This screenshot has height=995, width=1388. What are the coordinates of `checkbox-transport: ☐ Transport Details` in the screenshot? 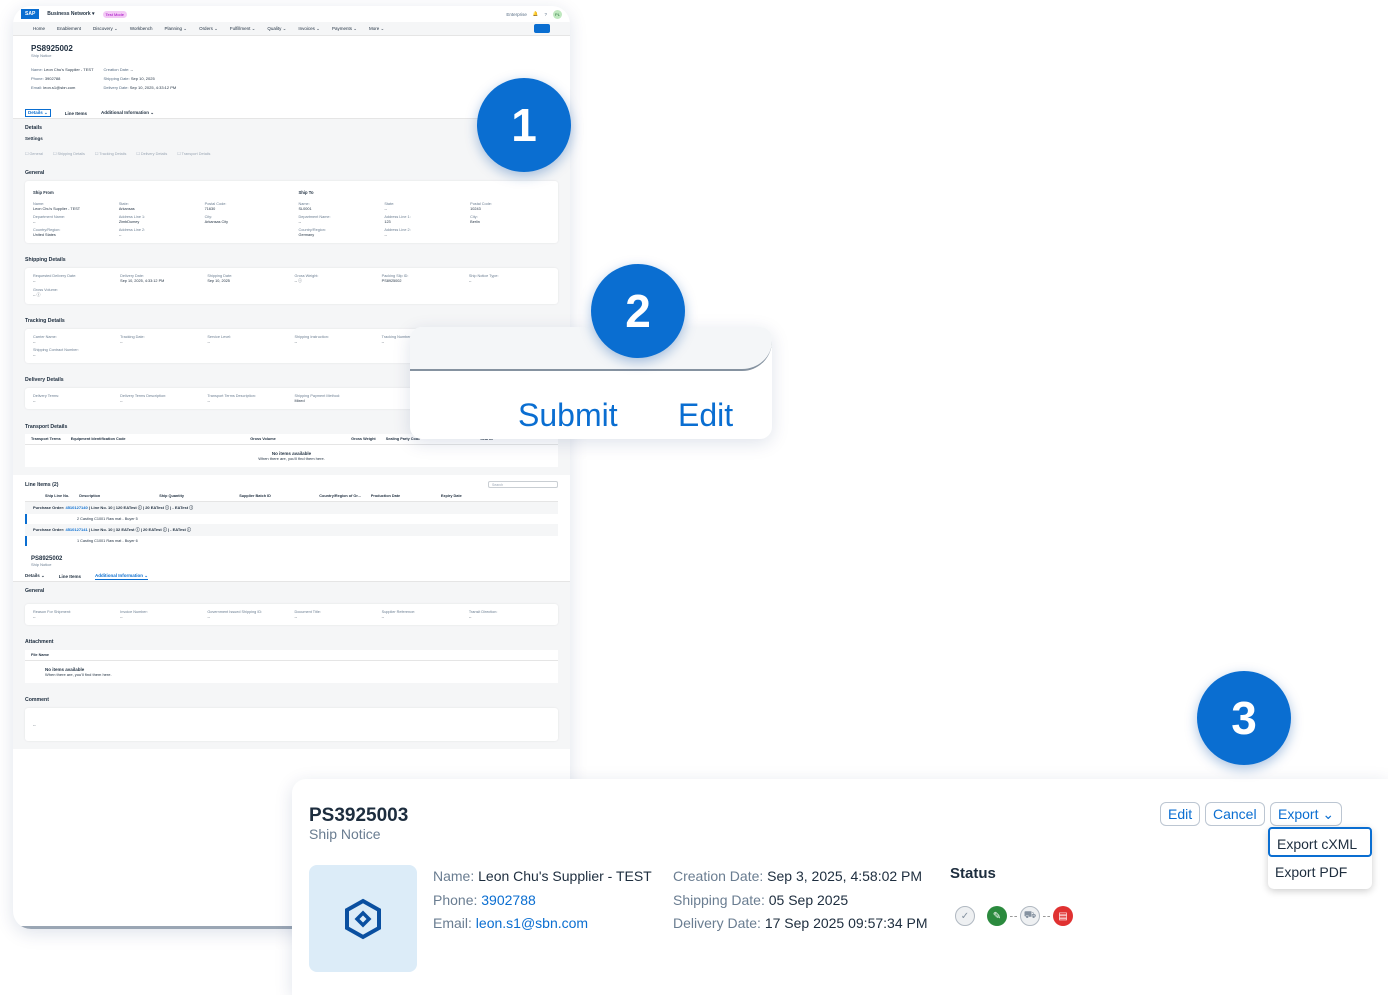 It's located at (193, 153).